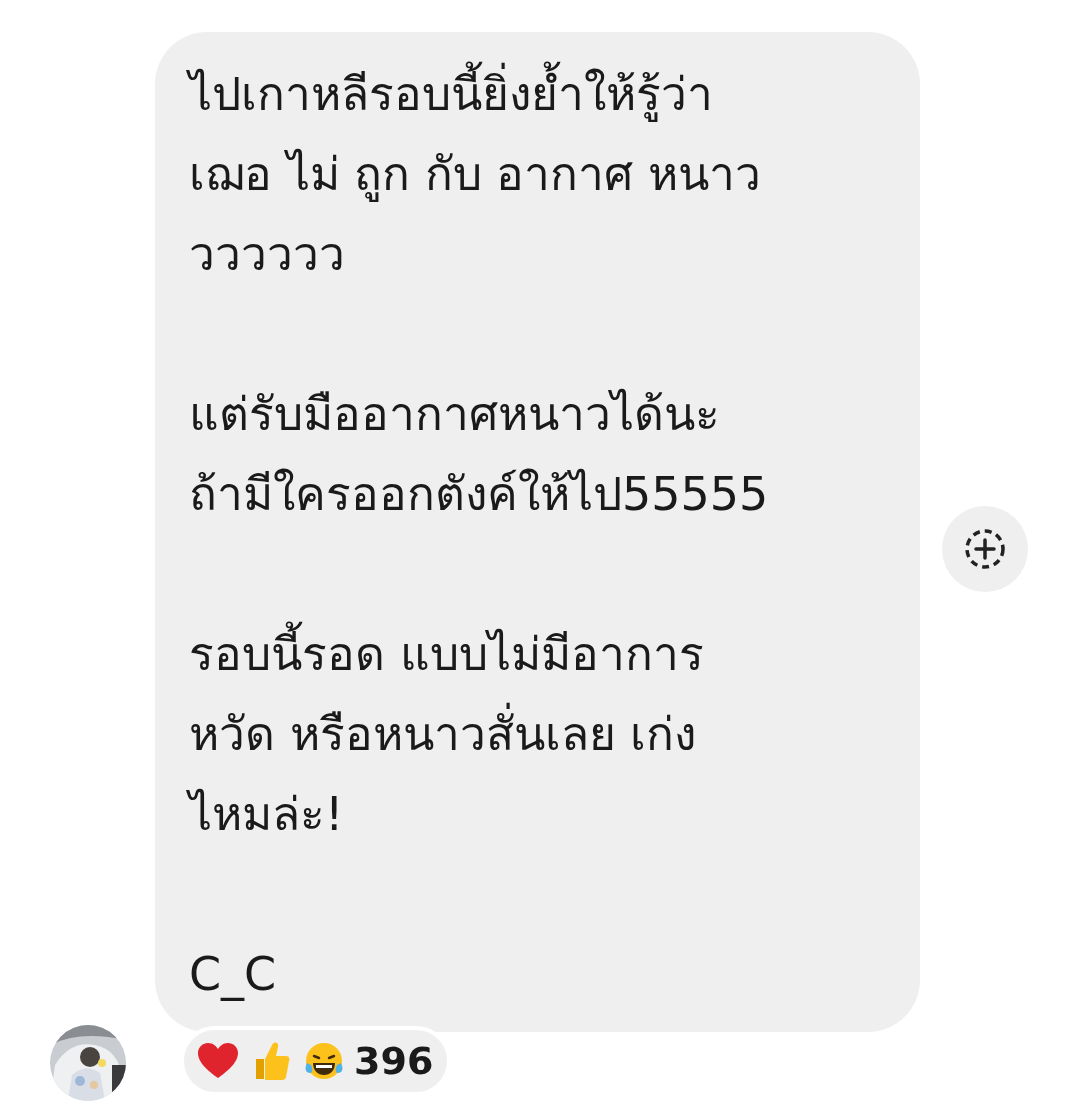 Image resolution: width=1080 pixels, height=1102 pixels. Describe the element at coordinates (985, 549) in the screenshot. I see `dashed-plus-circle-icon` at that location.